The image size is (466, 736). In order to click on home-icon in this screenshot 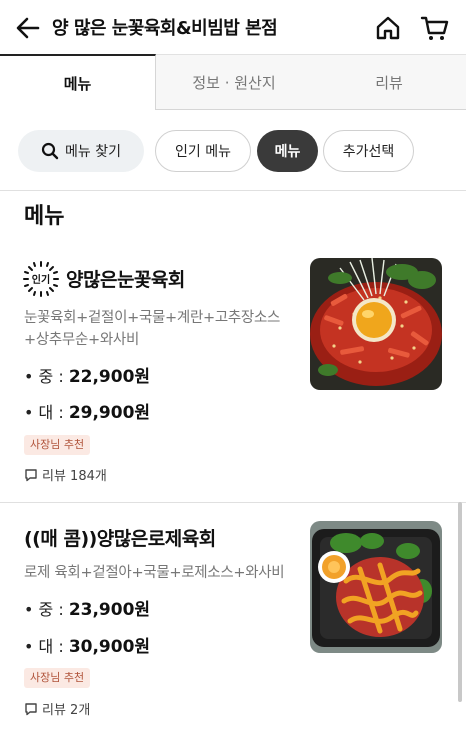, I will do `click(388, 28)`.